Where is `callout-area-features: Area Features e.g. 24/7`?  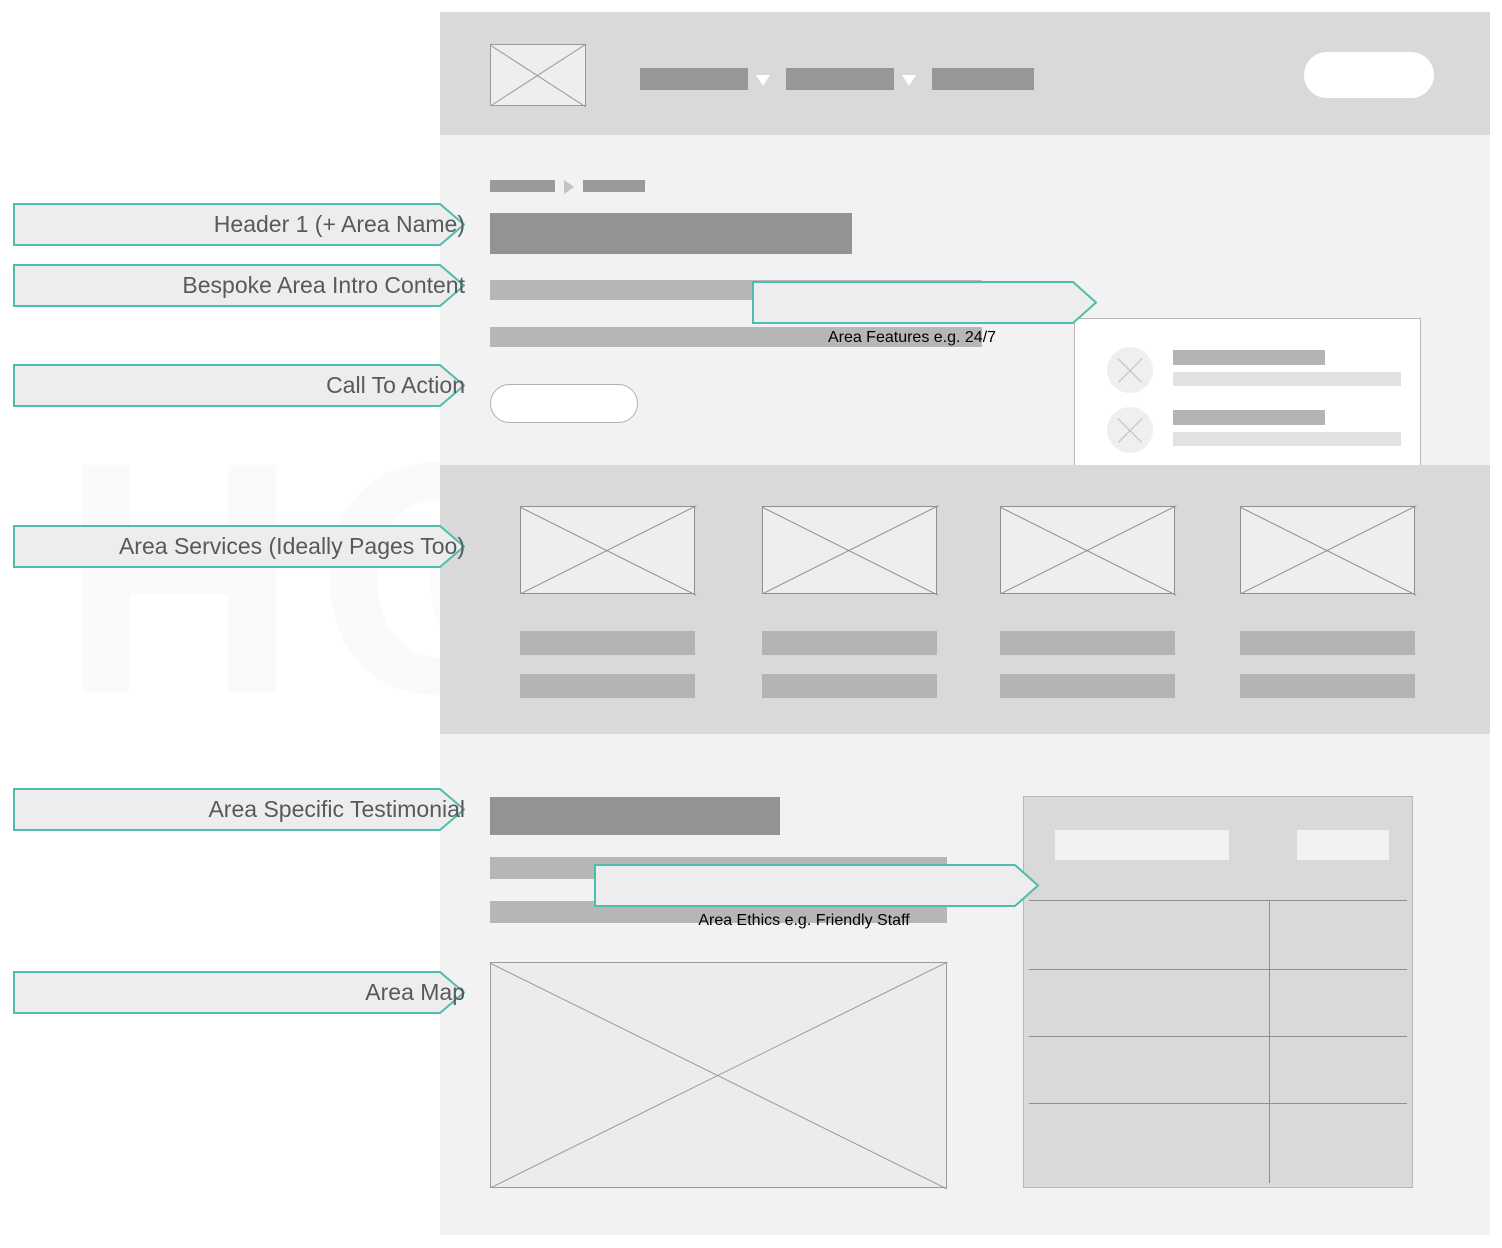
callout-area-features: Area Features e.g. 24/7 is located at coordinates (925, 313).